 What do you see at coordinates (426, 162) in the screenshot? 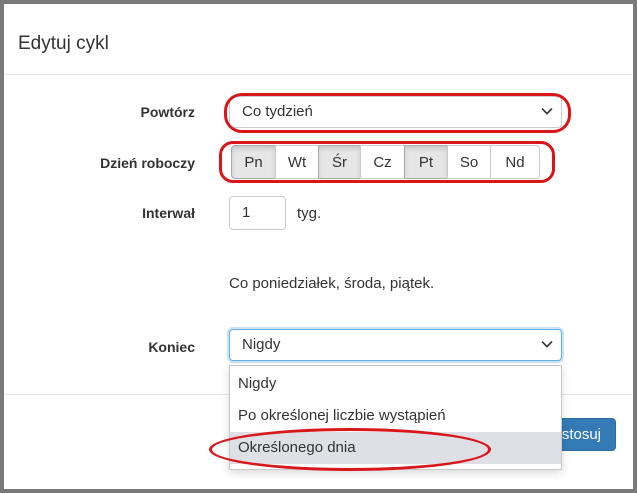
I see `weekday-button: Pt` at bounding box center [426, 162].